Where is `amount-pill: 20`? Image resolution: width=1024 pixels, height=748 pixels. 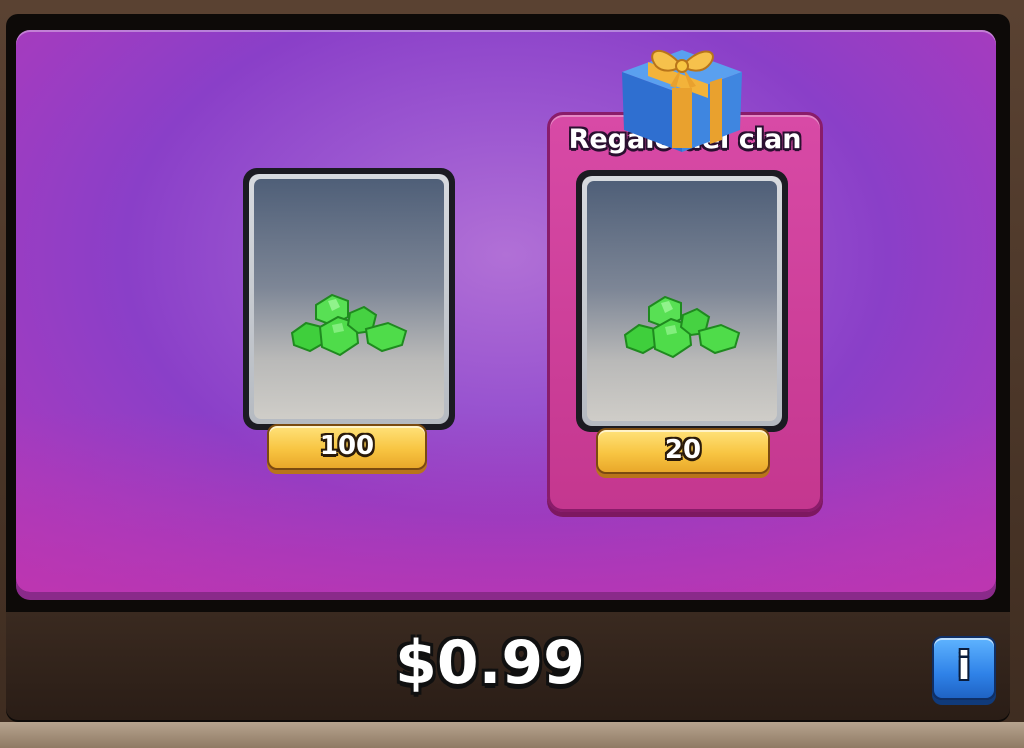
amount-pill: 20 is located at coordinates (683, 451).